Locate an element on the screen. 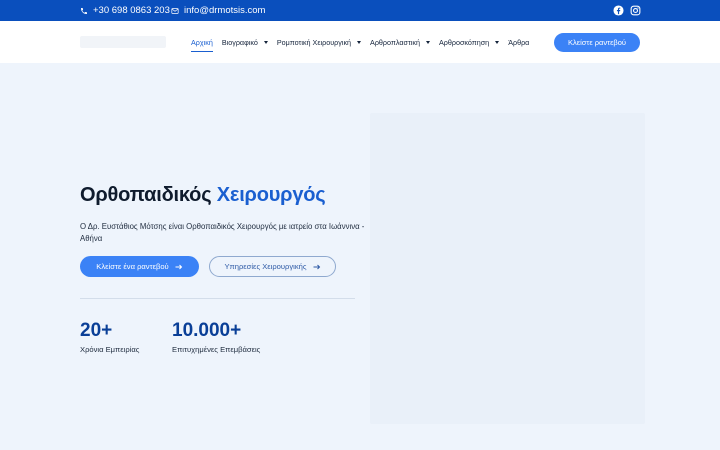 The width and height of the screenshot is (720, 450). nav-item-label: Αρθροπλαστική is located at coordinates (395, 42).